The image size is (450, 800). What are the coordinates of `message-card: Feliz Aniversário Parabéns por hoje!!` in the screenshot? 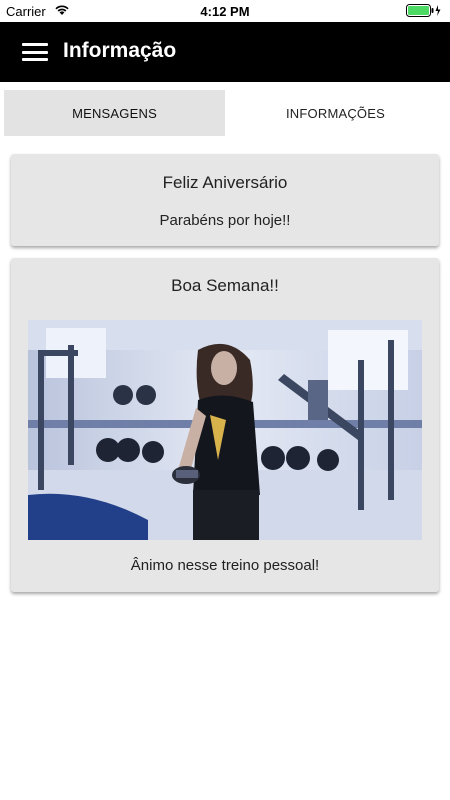 It's located at (225, 200).